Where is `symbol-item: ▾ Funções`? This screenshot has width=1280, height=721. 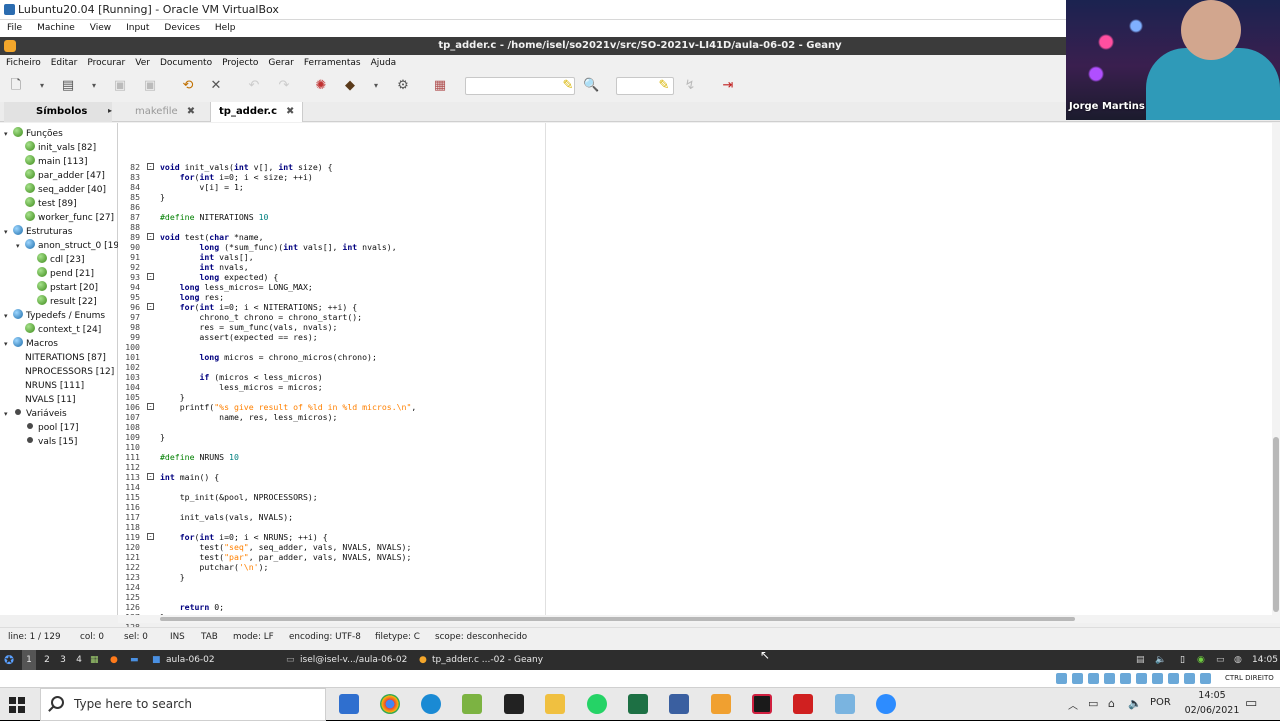 symbol-item: ▾ Funções is located at coordinates (33, 134).